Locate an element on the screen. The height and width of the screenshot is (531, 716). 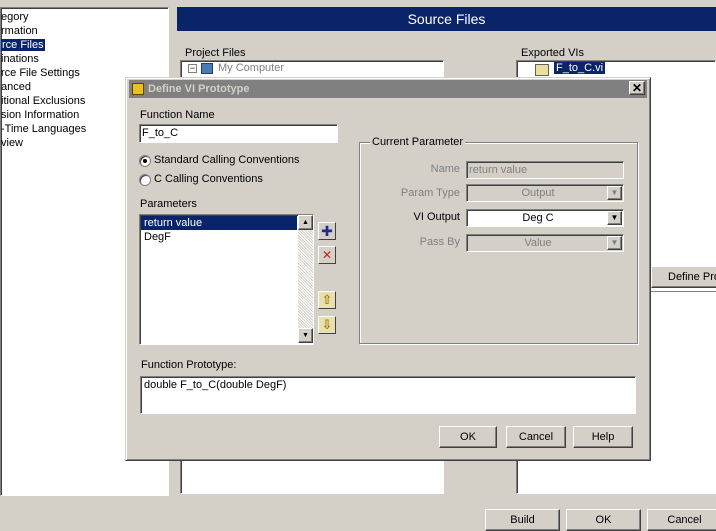
arrow-down-icon: ⇩ is located at coordinates (327, 324).